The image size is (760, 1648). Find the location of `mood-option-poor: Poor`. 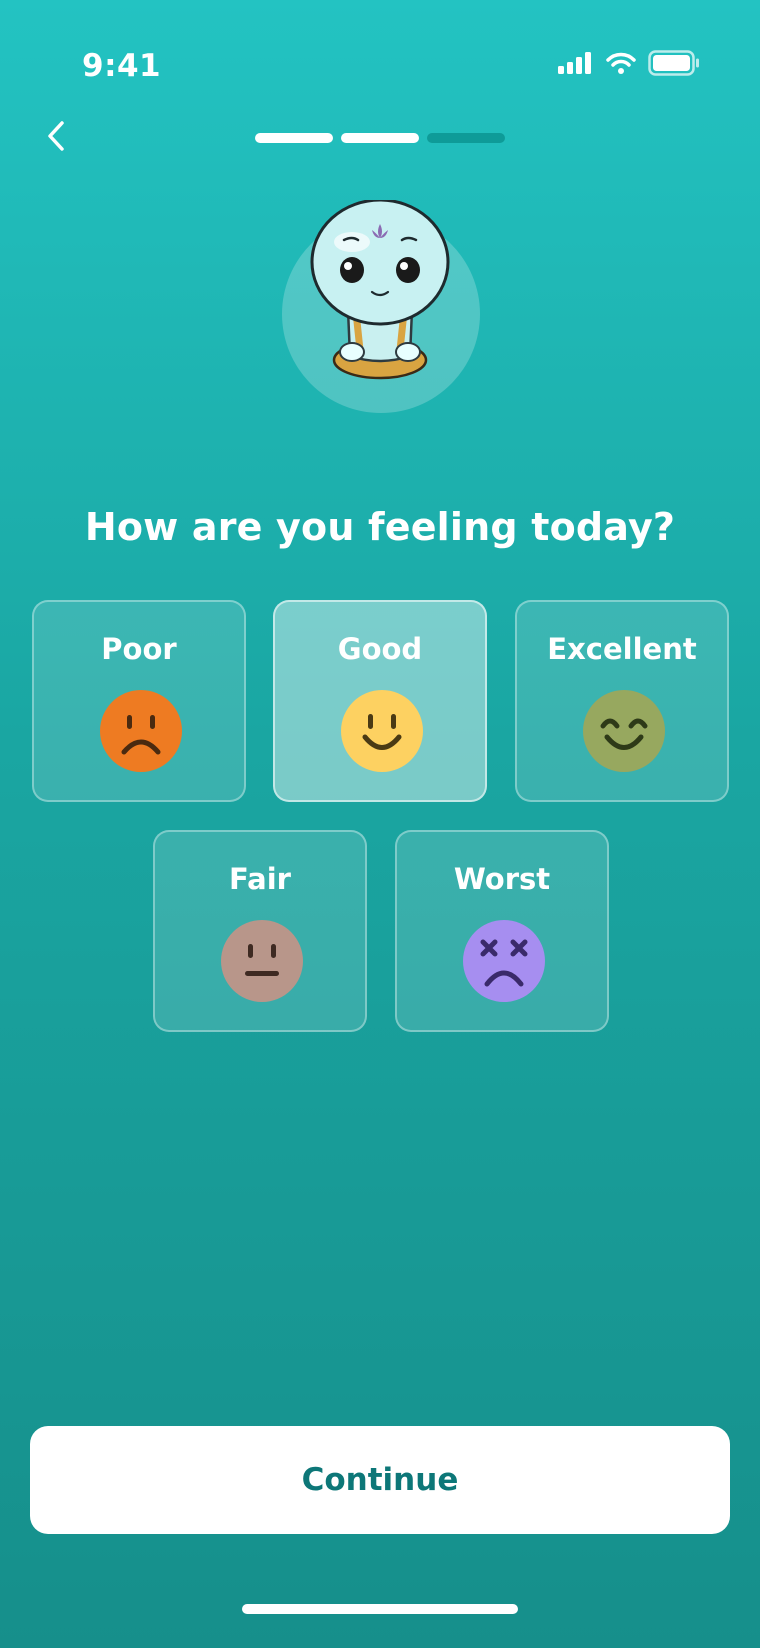

mood-option-poor: Poor is located at coordinates (139, 701).